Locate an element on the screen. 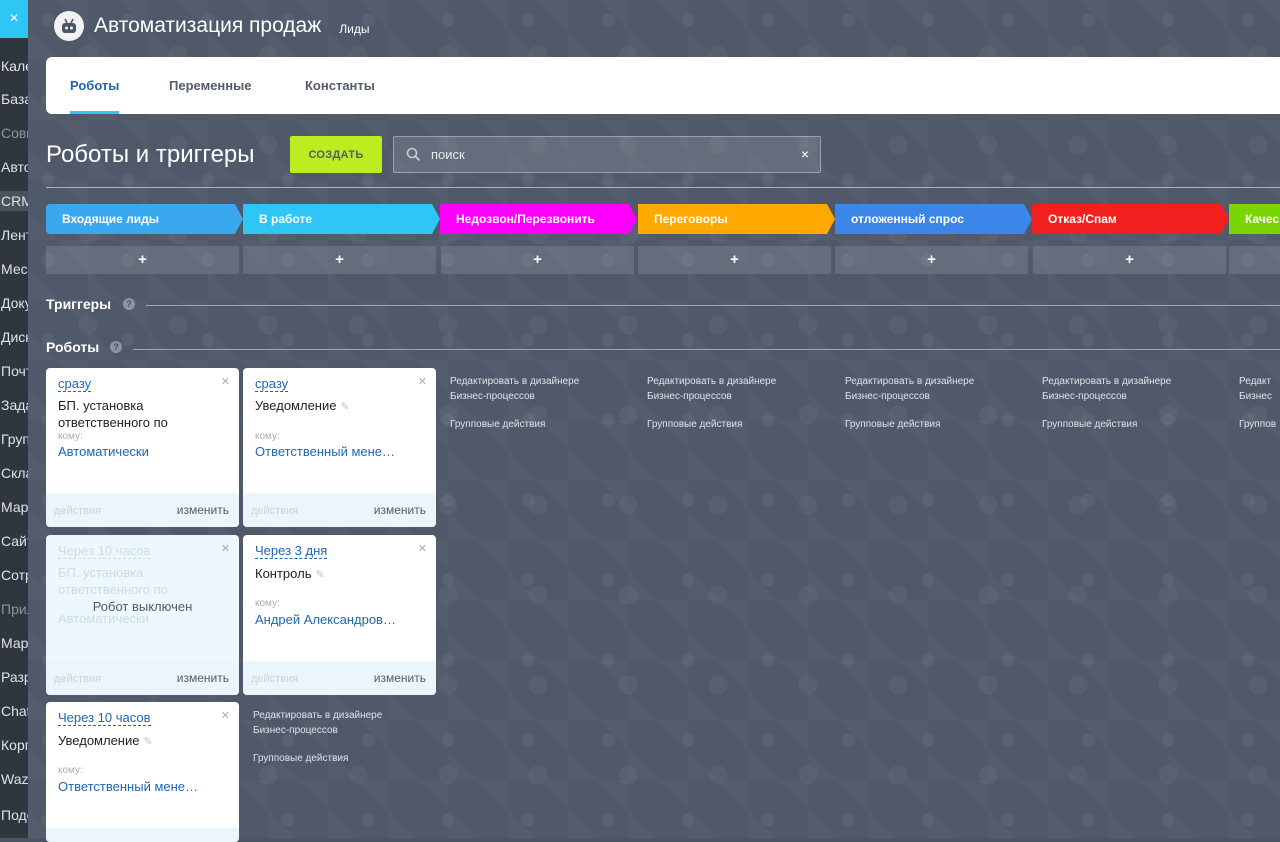 Image resolution: width=1280 pixels, height=842 pixels. robot-delay-link: Через 3 дня is located at coordinates (291, 551).